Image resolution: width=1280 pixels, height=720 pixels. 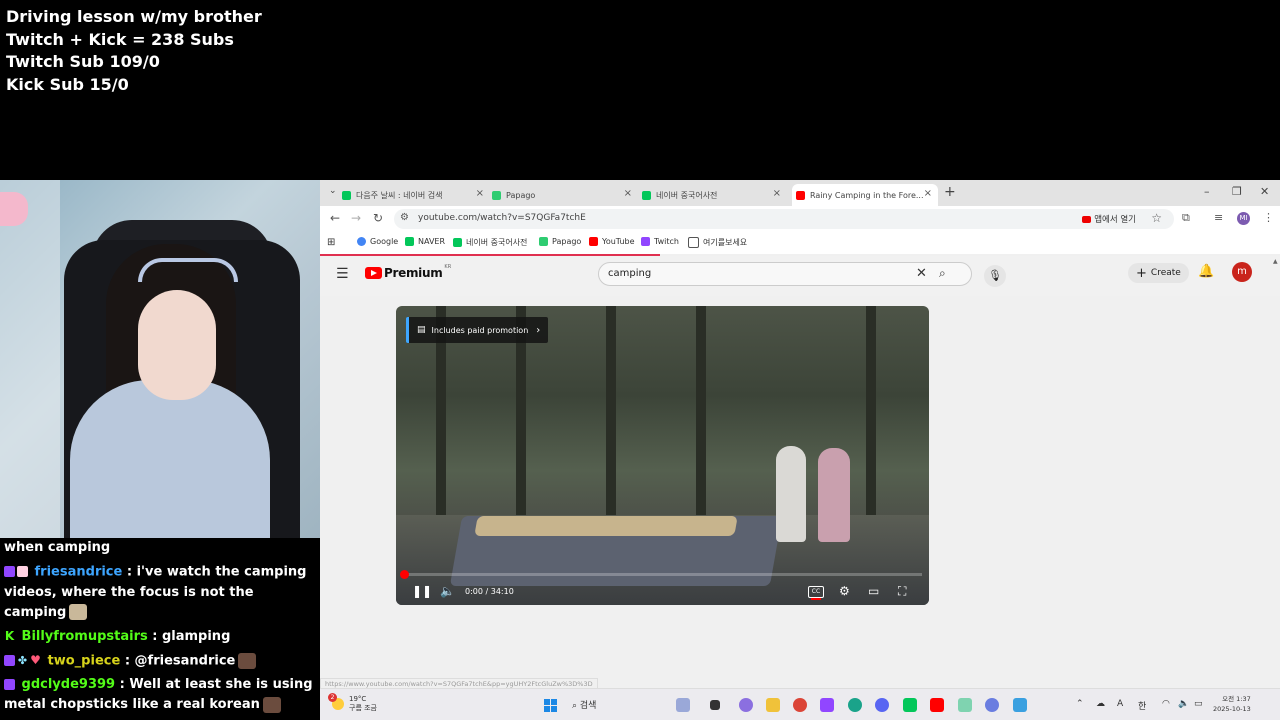 I want to click on paid-promotion-badge: ▤ Includes paid promotion ›, so click(x=477, y=330).